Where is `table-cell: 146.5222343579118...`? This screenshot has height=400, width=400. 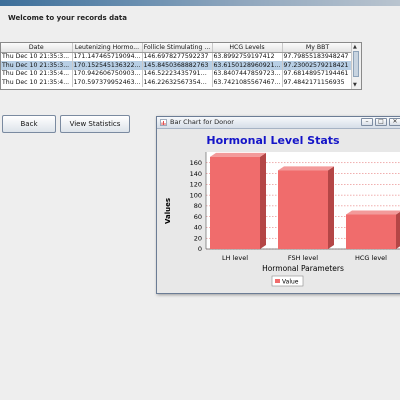
table-cell: 146.5222343579118... is located at coordinates (177, 73).